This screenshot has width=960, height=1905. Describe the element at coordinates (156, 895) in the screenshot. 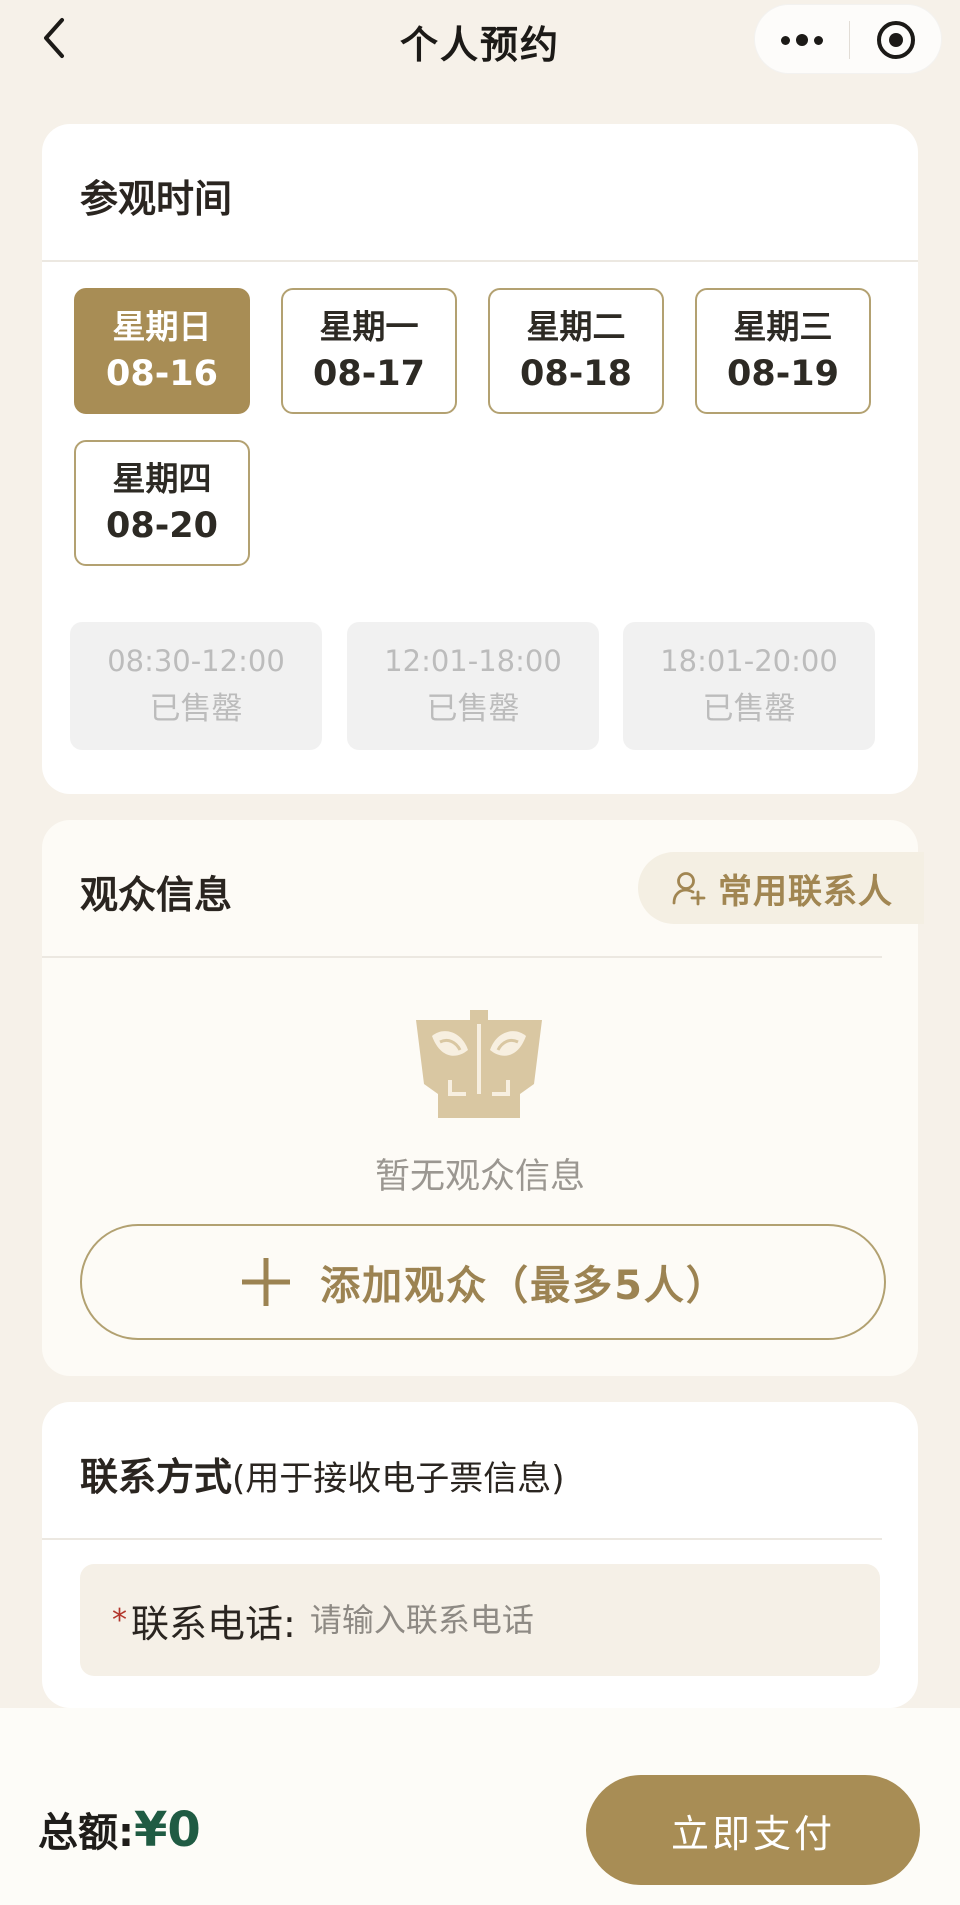

I see `audience-title: 观众信息` at that location.